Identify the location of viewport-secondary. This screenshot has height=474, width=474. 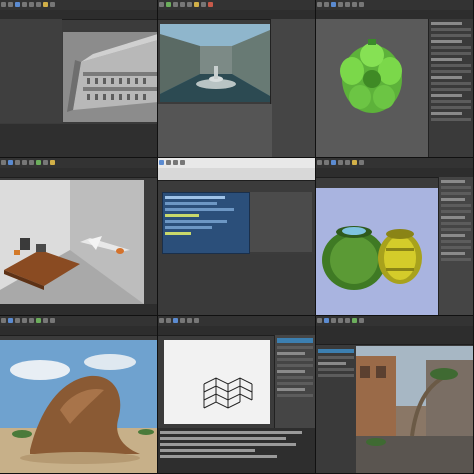
(215, 130).